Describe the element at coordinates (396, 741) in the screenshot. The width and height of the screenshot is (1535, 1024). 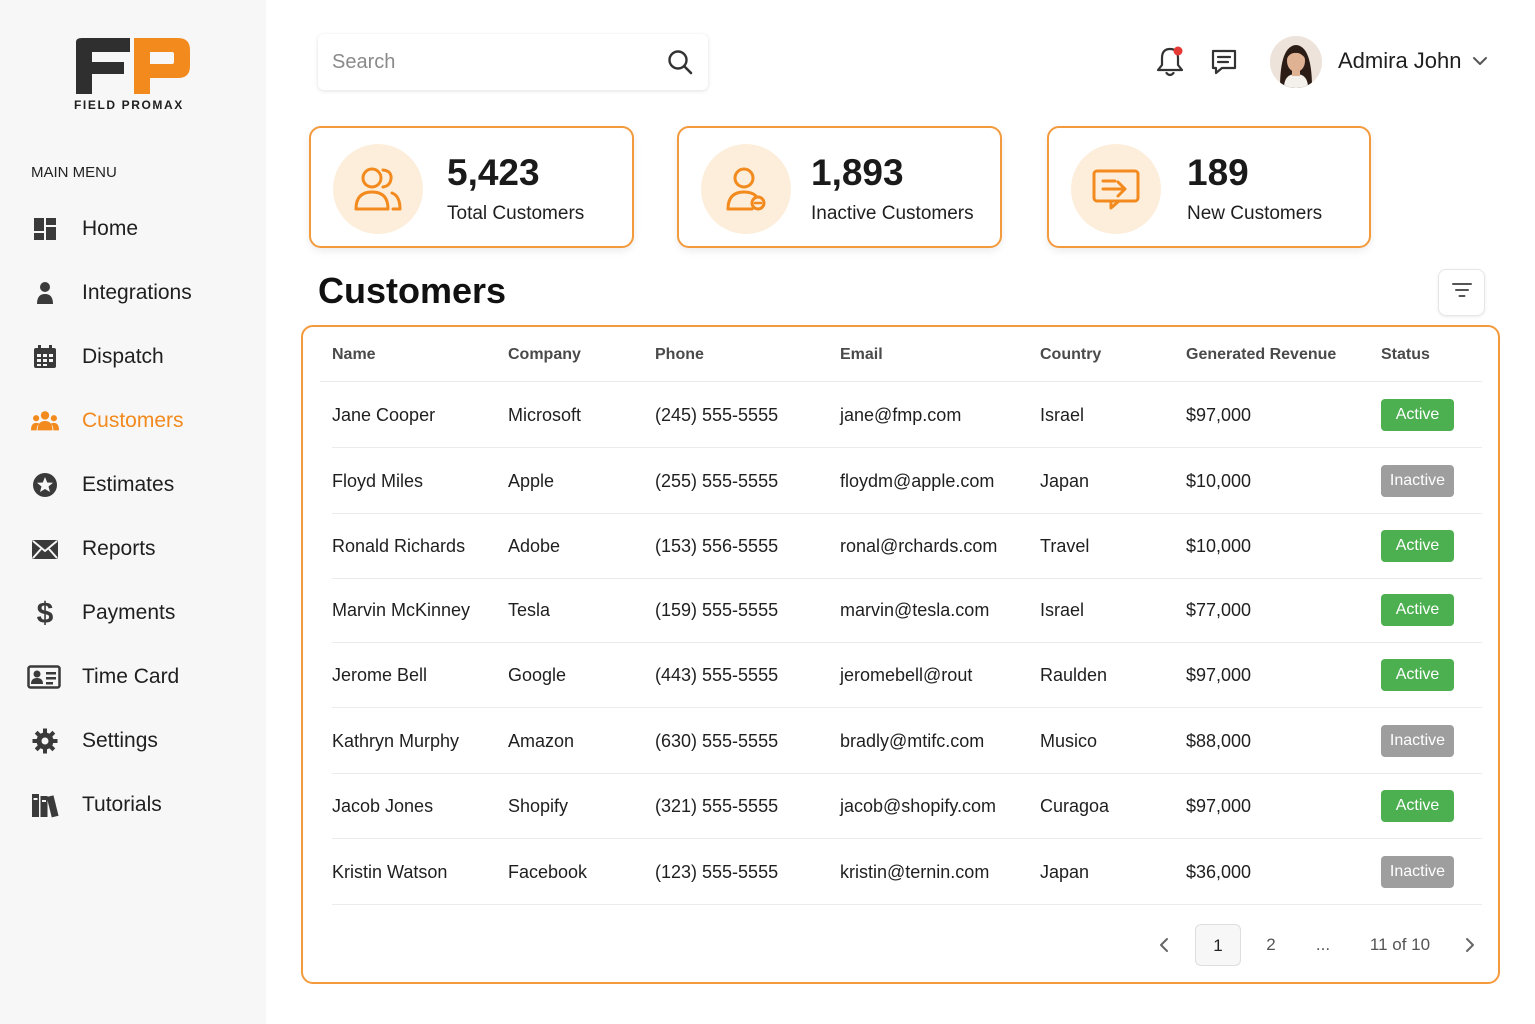
I see `customer-name: Kathryn Murphy` at that location.